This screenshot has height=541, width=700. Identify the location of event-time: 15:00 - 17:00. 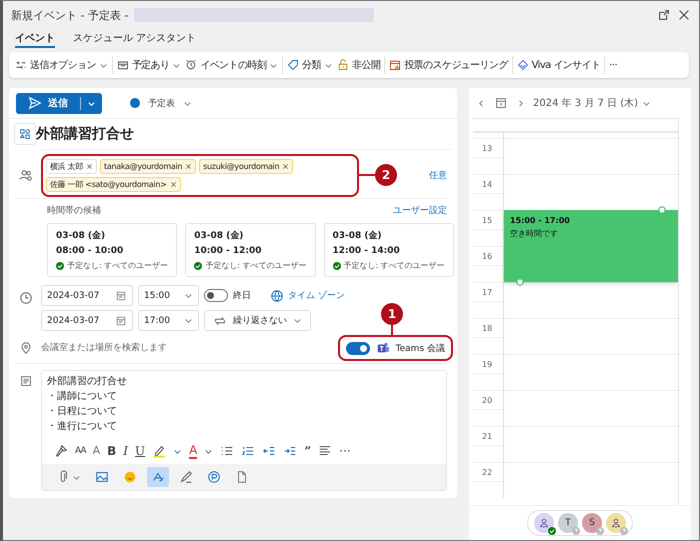
(540, 220).